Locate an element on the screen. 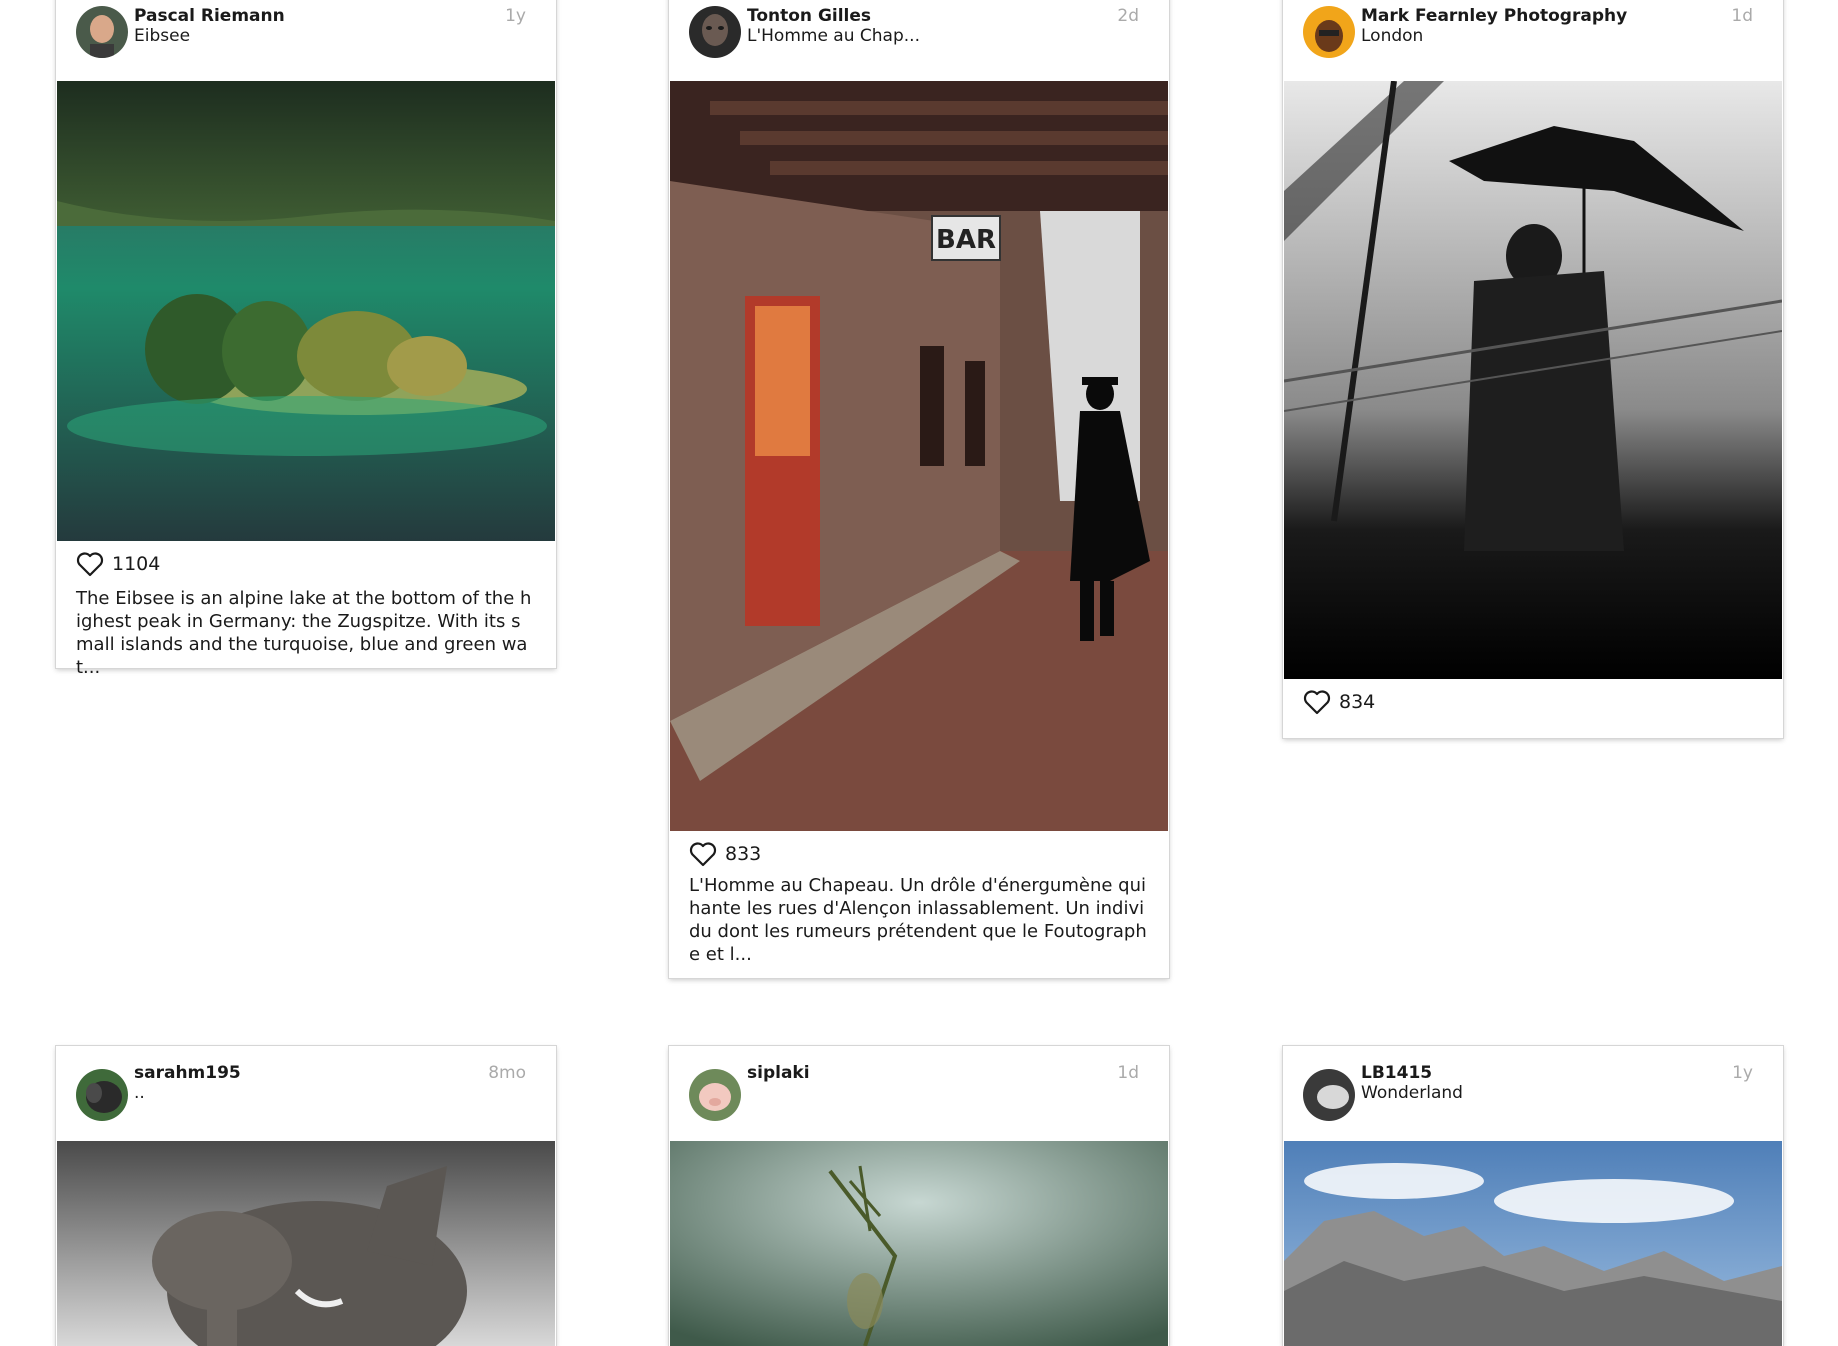 Image resolution: width=1838 pixels, height=1346 pixels. post-header: sarahm195 .. 8mo is located at coordinates (306, 1086).